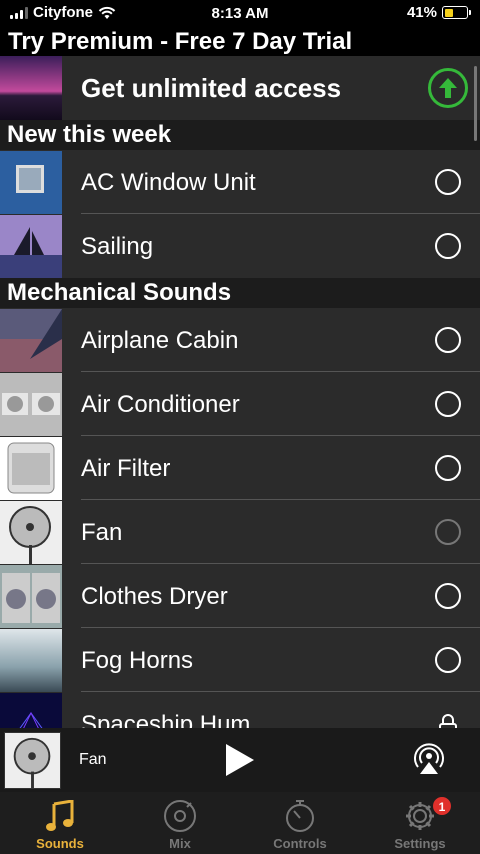 This screenshot has height=854, width=480. Describe the element at coordinates (60, 815) in the screenshot. I see `music-note-icon` at that location.